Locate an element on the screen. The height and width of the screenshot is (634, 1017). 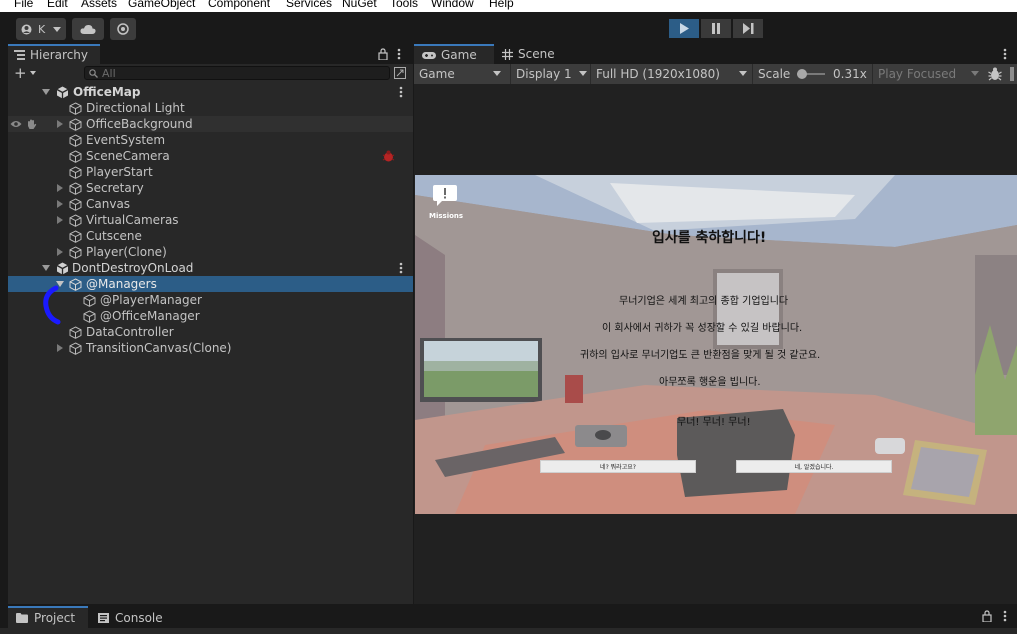
tab-project-label: Project is located at coordinates (55, 618).